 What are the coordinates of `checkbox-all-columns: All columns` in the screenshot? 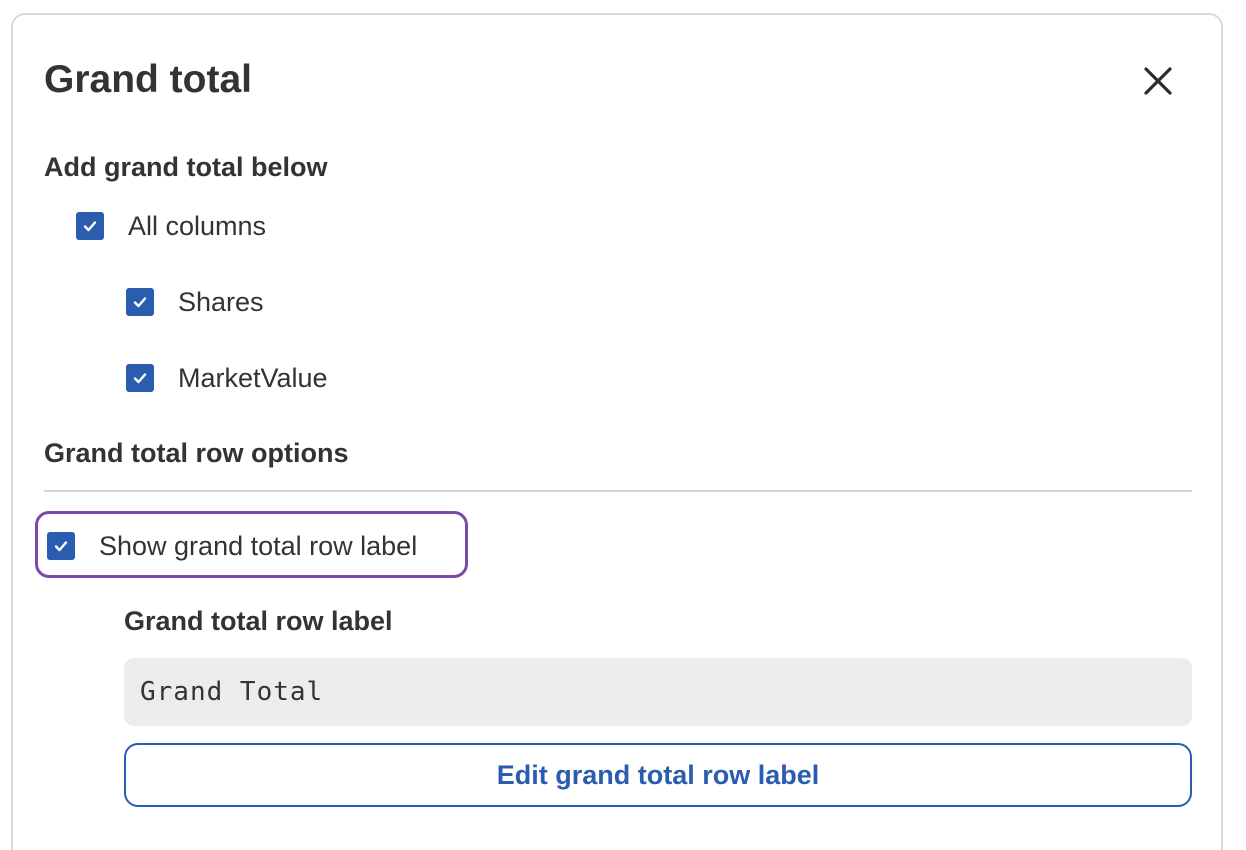 It's located at (171, 226).